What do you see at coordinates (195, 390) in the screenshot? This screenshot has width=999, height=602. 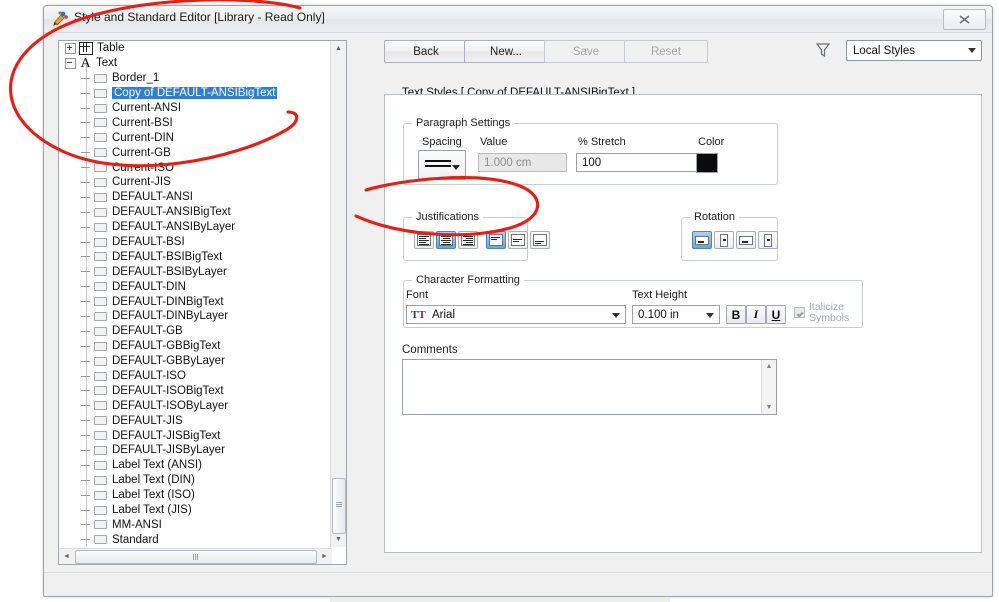 I see `tree-item: DEFAULT-ISOBigText` at bounding box center [195, 390].